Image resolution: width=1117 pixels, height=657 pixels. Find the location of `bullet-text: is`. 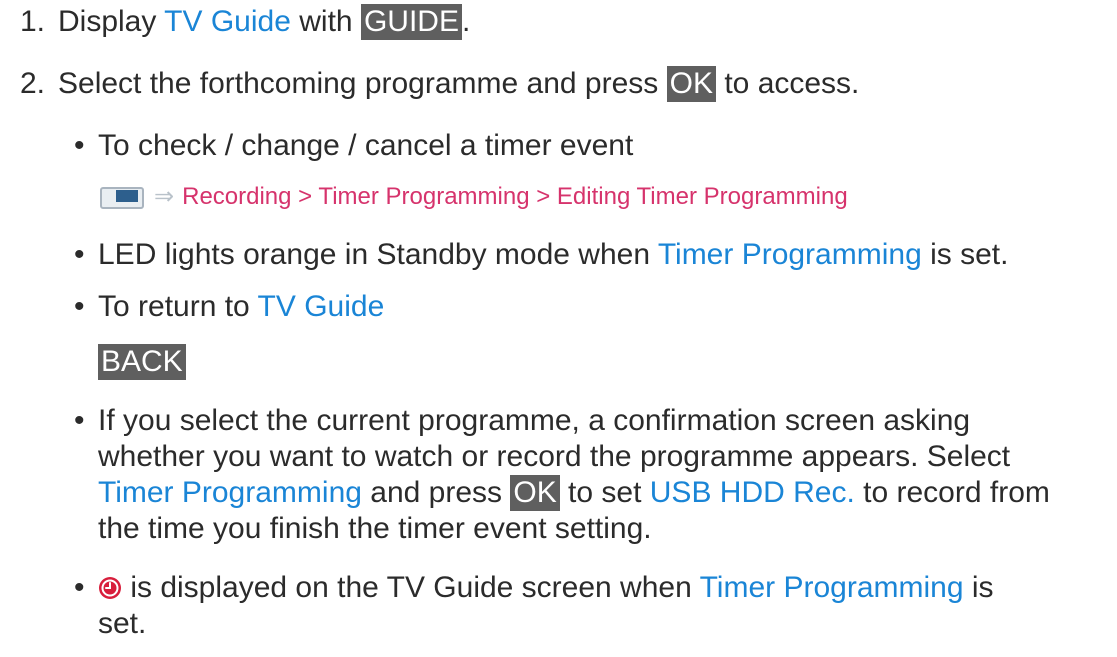

bullet-text: is is located at coordinates (978, 587).